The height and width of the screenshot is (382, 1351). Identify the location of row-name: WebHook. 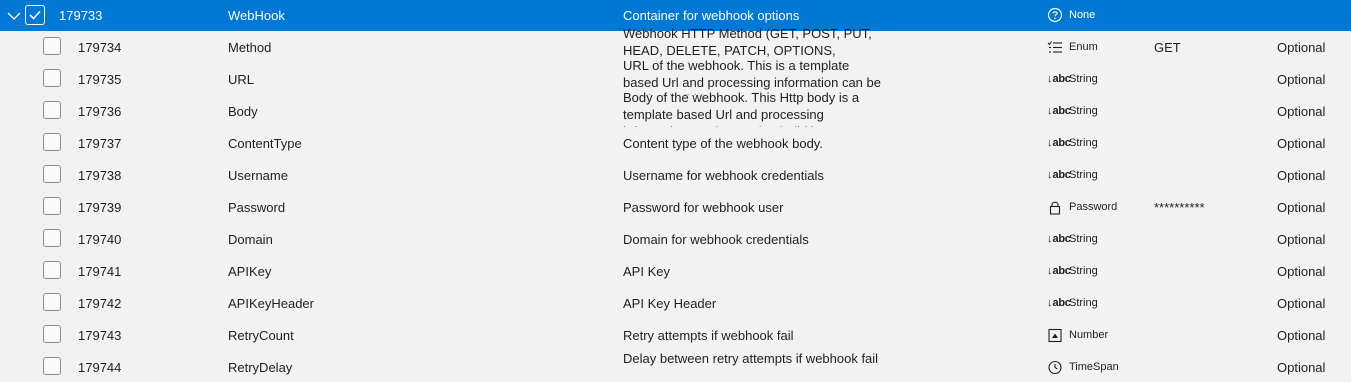
(256, 15).